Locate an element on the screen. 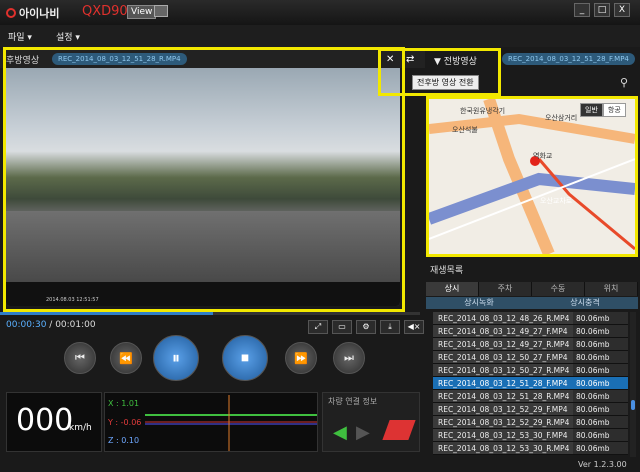  time-display: 00:00:30 / 00:01:00 is located at coordinates (51, 325).